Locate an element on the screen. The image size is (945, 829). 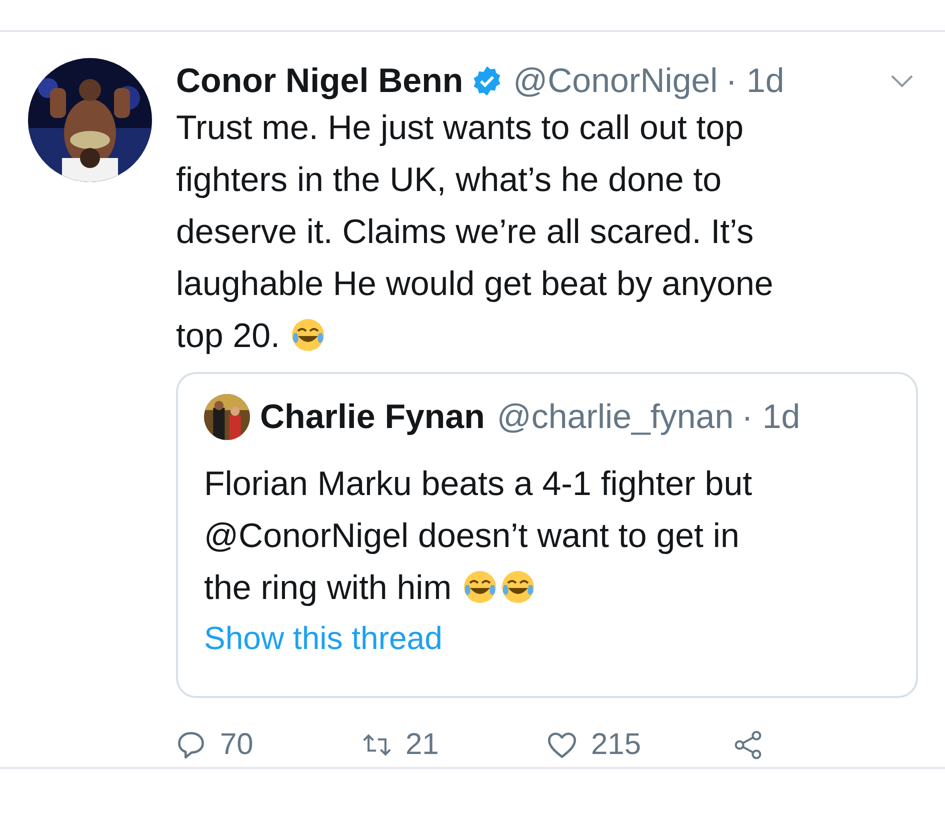
chevron-down-icon is located at coordinates (902, 81).